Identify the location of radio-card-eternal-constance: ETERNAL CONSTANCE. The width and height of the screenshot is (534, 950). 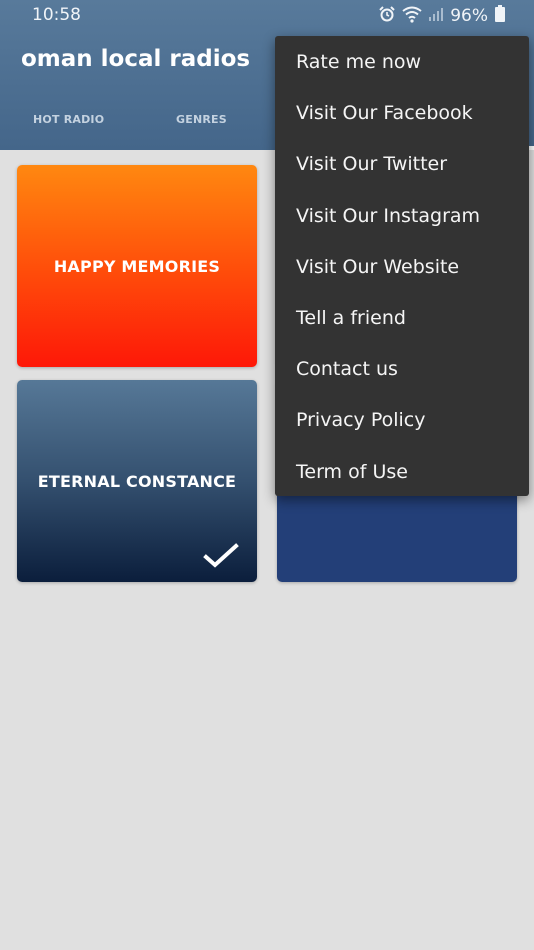
(137, 481).